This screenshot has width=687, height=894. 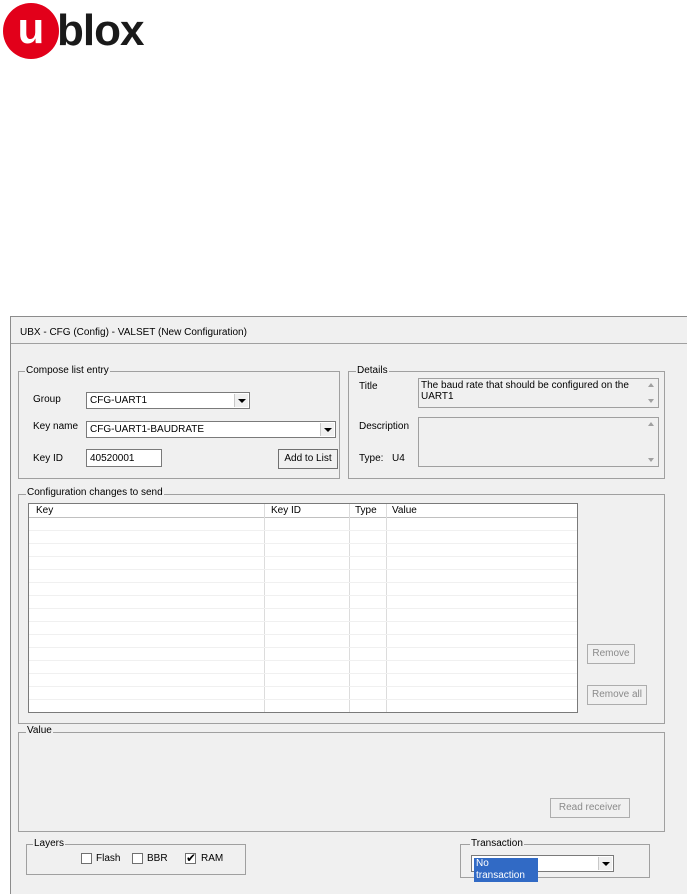 What do you see at coordinates (112, 458) in the screenshot?
I see `keyid-value: 40520001` at bounding box center [112, 458].